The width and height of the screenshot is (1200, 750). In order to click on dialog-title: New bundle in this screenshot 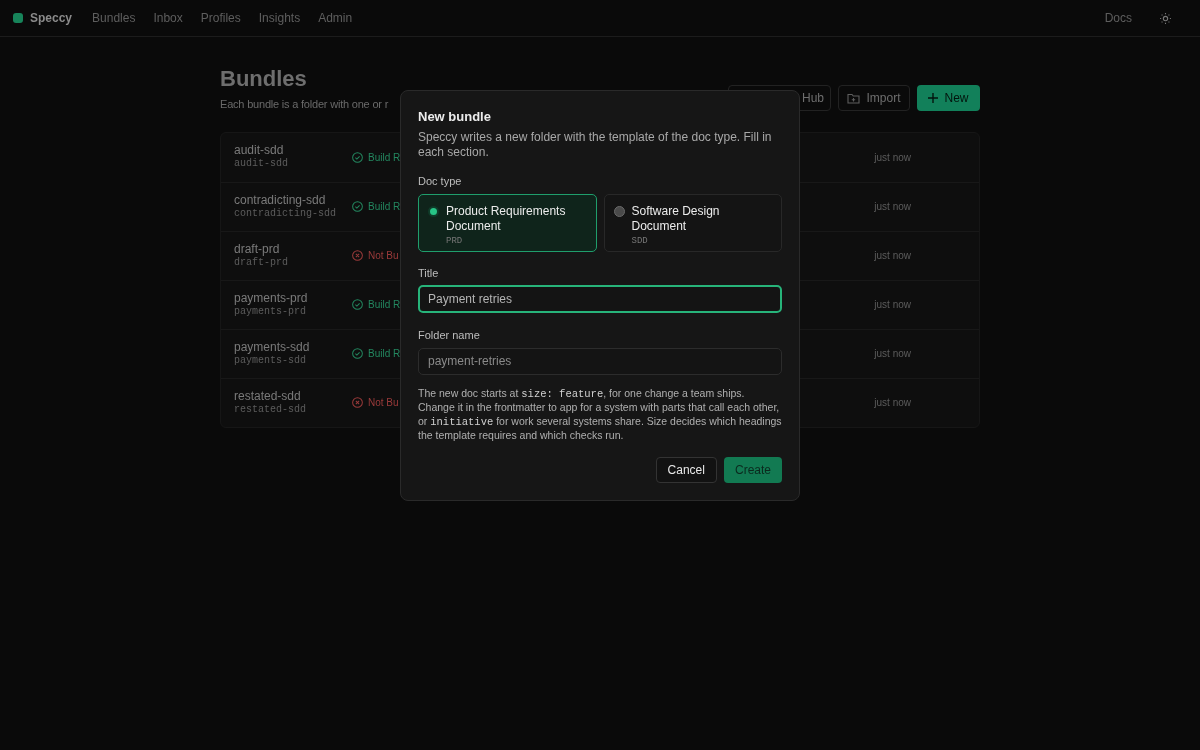, I will do `click(455, 117)`.